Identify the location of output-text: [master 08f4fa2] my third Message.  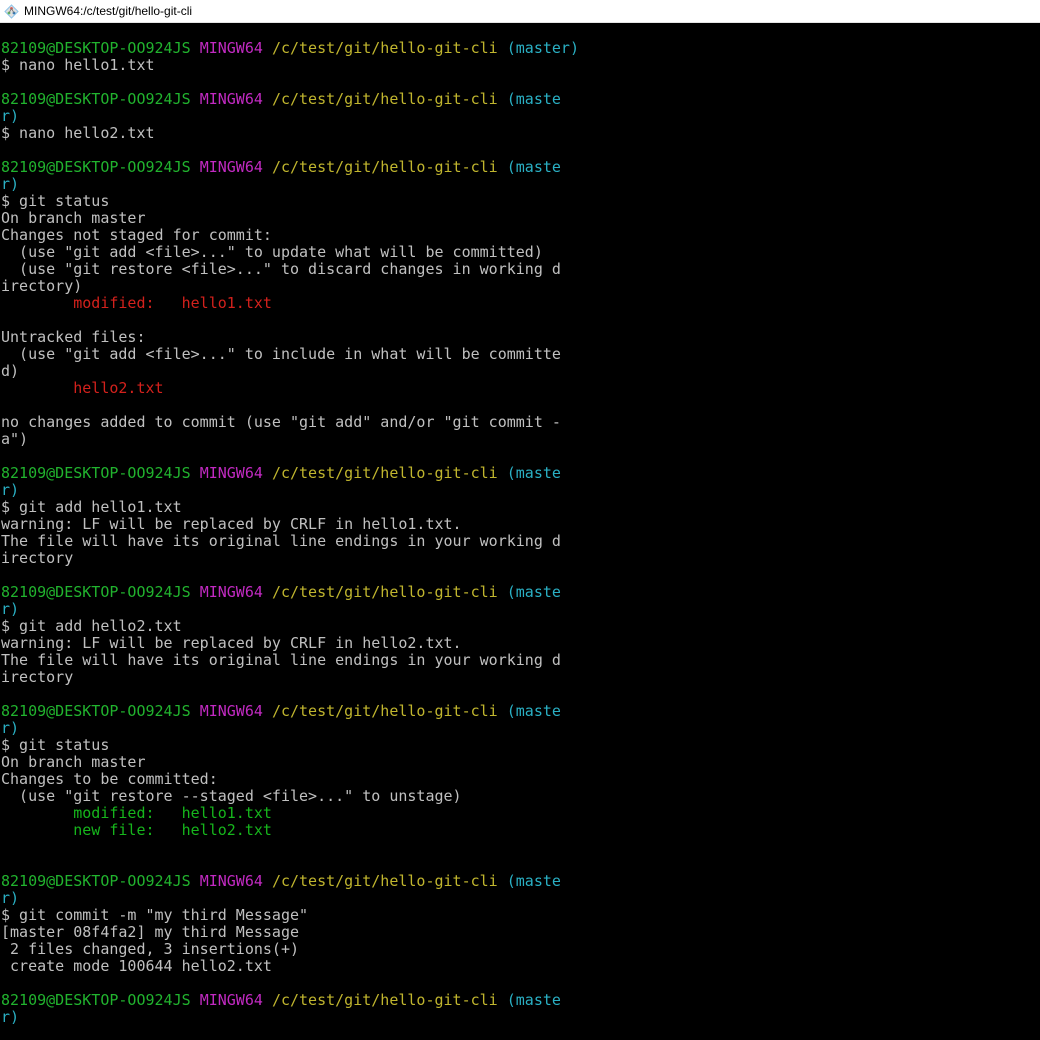
(150, 932).